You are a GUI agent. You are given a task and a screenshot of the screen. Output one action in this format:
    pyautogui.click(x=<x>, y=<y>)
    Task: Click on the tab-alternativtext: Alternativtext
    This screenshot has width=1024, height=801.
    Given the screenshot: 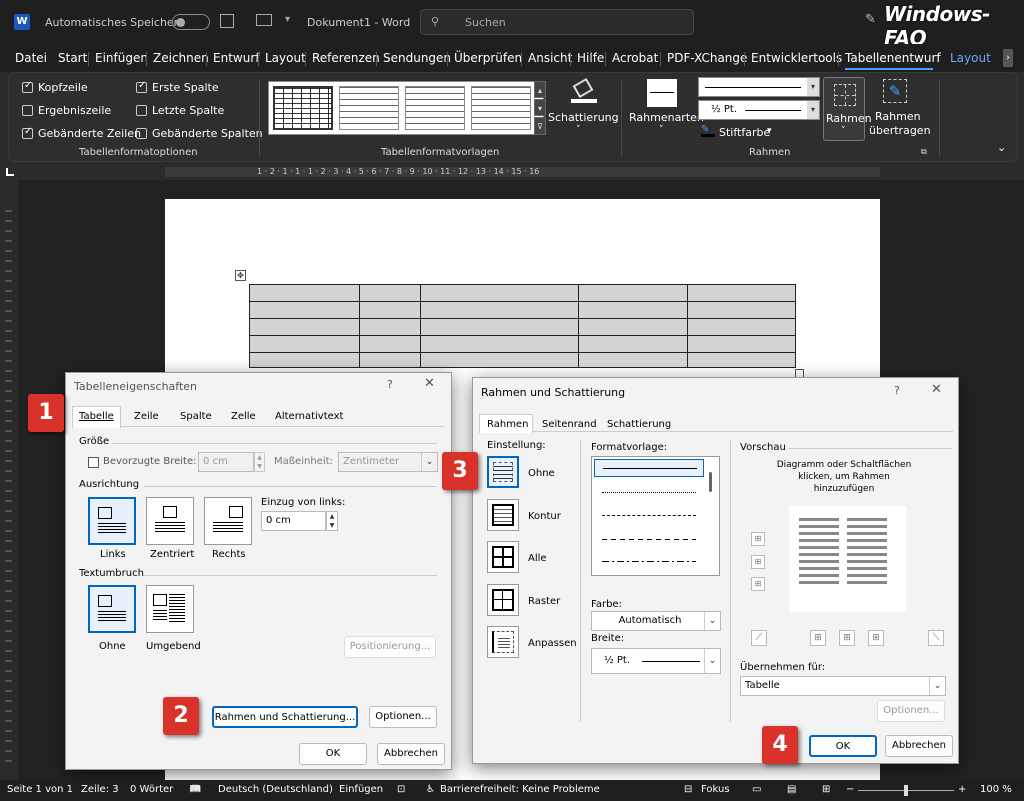 What is the action you would take?
    pyautogui.click(x=309, y=416)
    